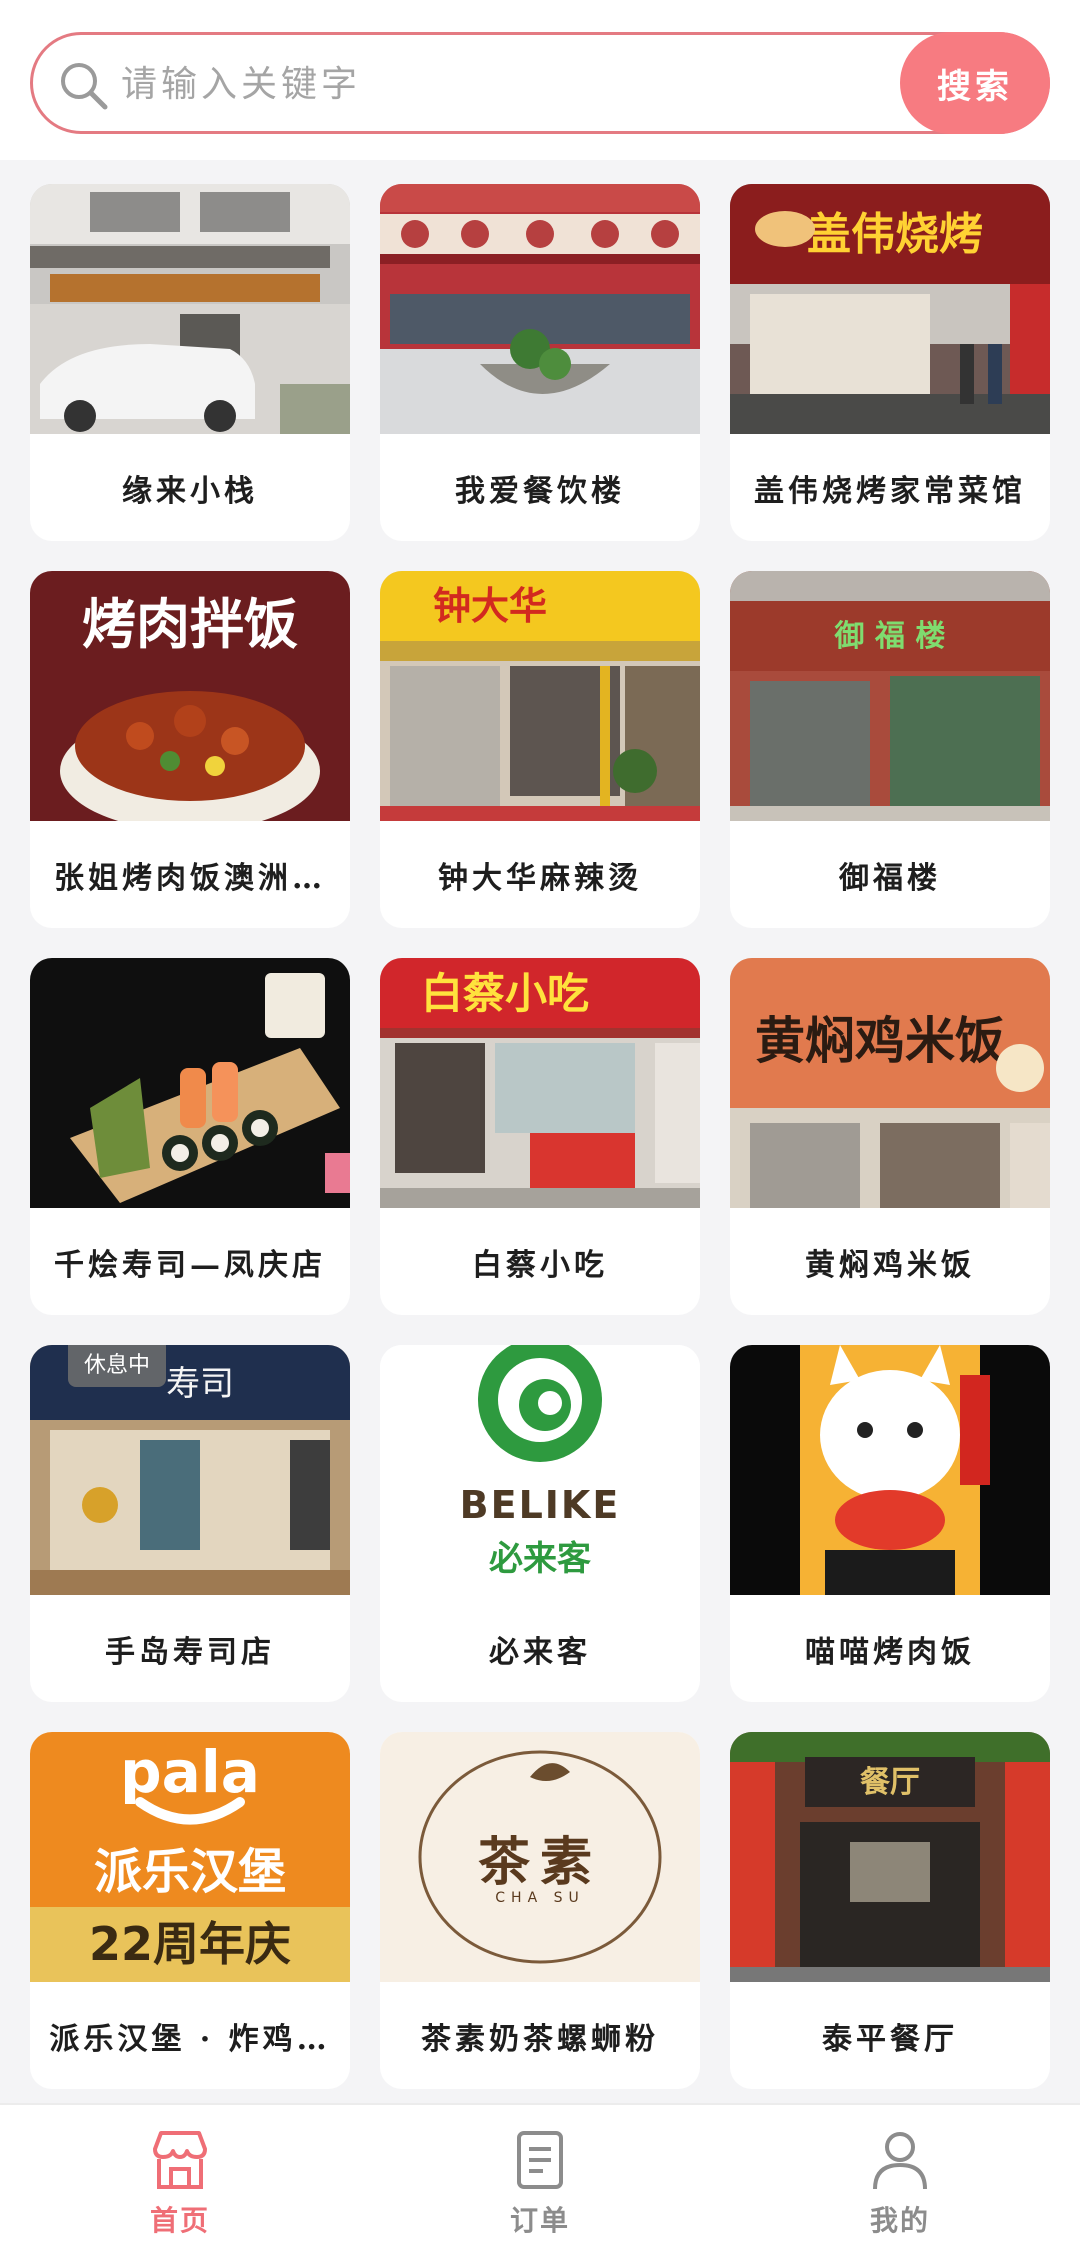 The image size is (1080, 2247). I want to click on restaurant-name: 盖伟烧烤家常菜馆, so click(890, 491).